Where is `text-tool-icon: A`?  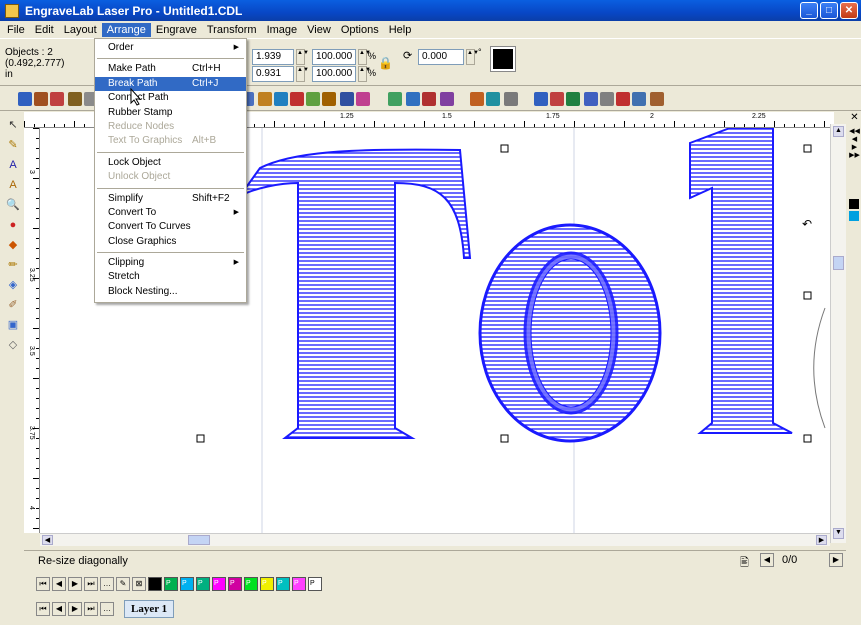 text-tool-icon: A is located at coordinates (13, 165).